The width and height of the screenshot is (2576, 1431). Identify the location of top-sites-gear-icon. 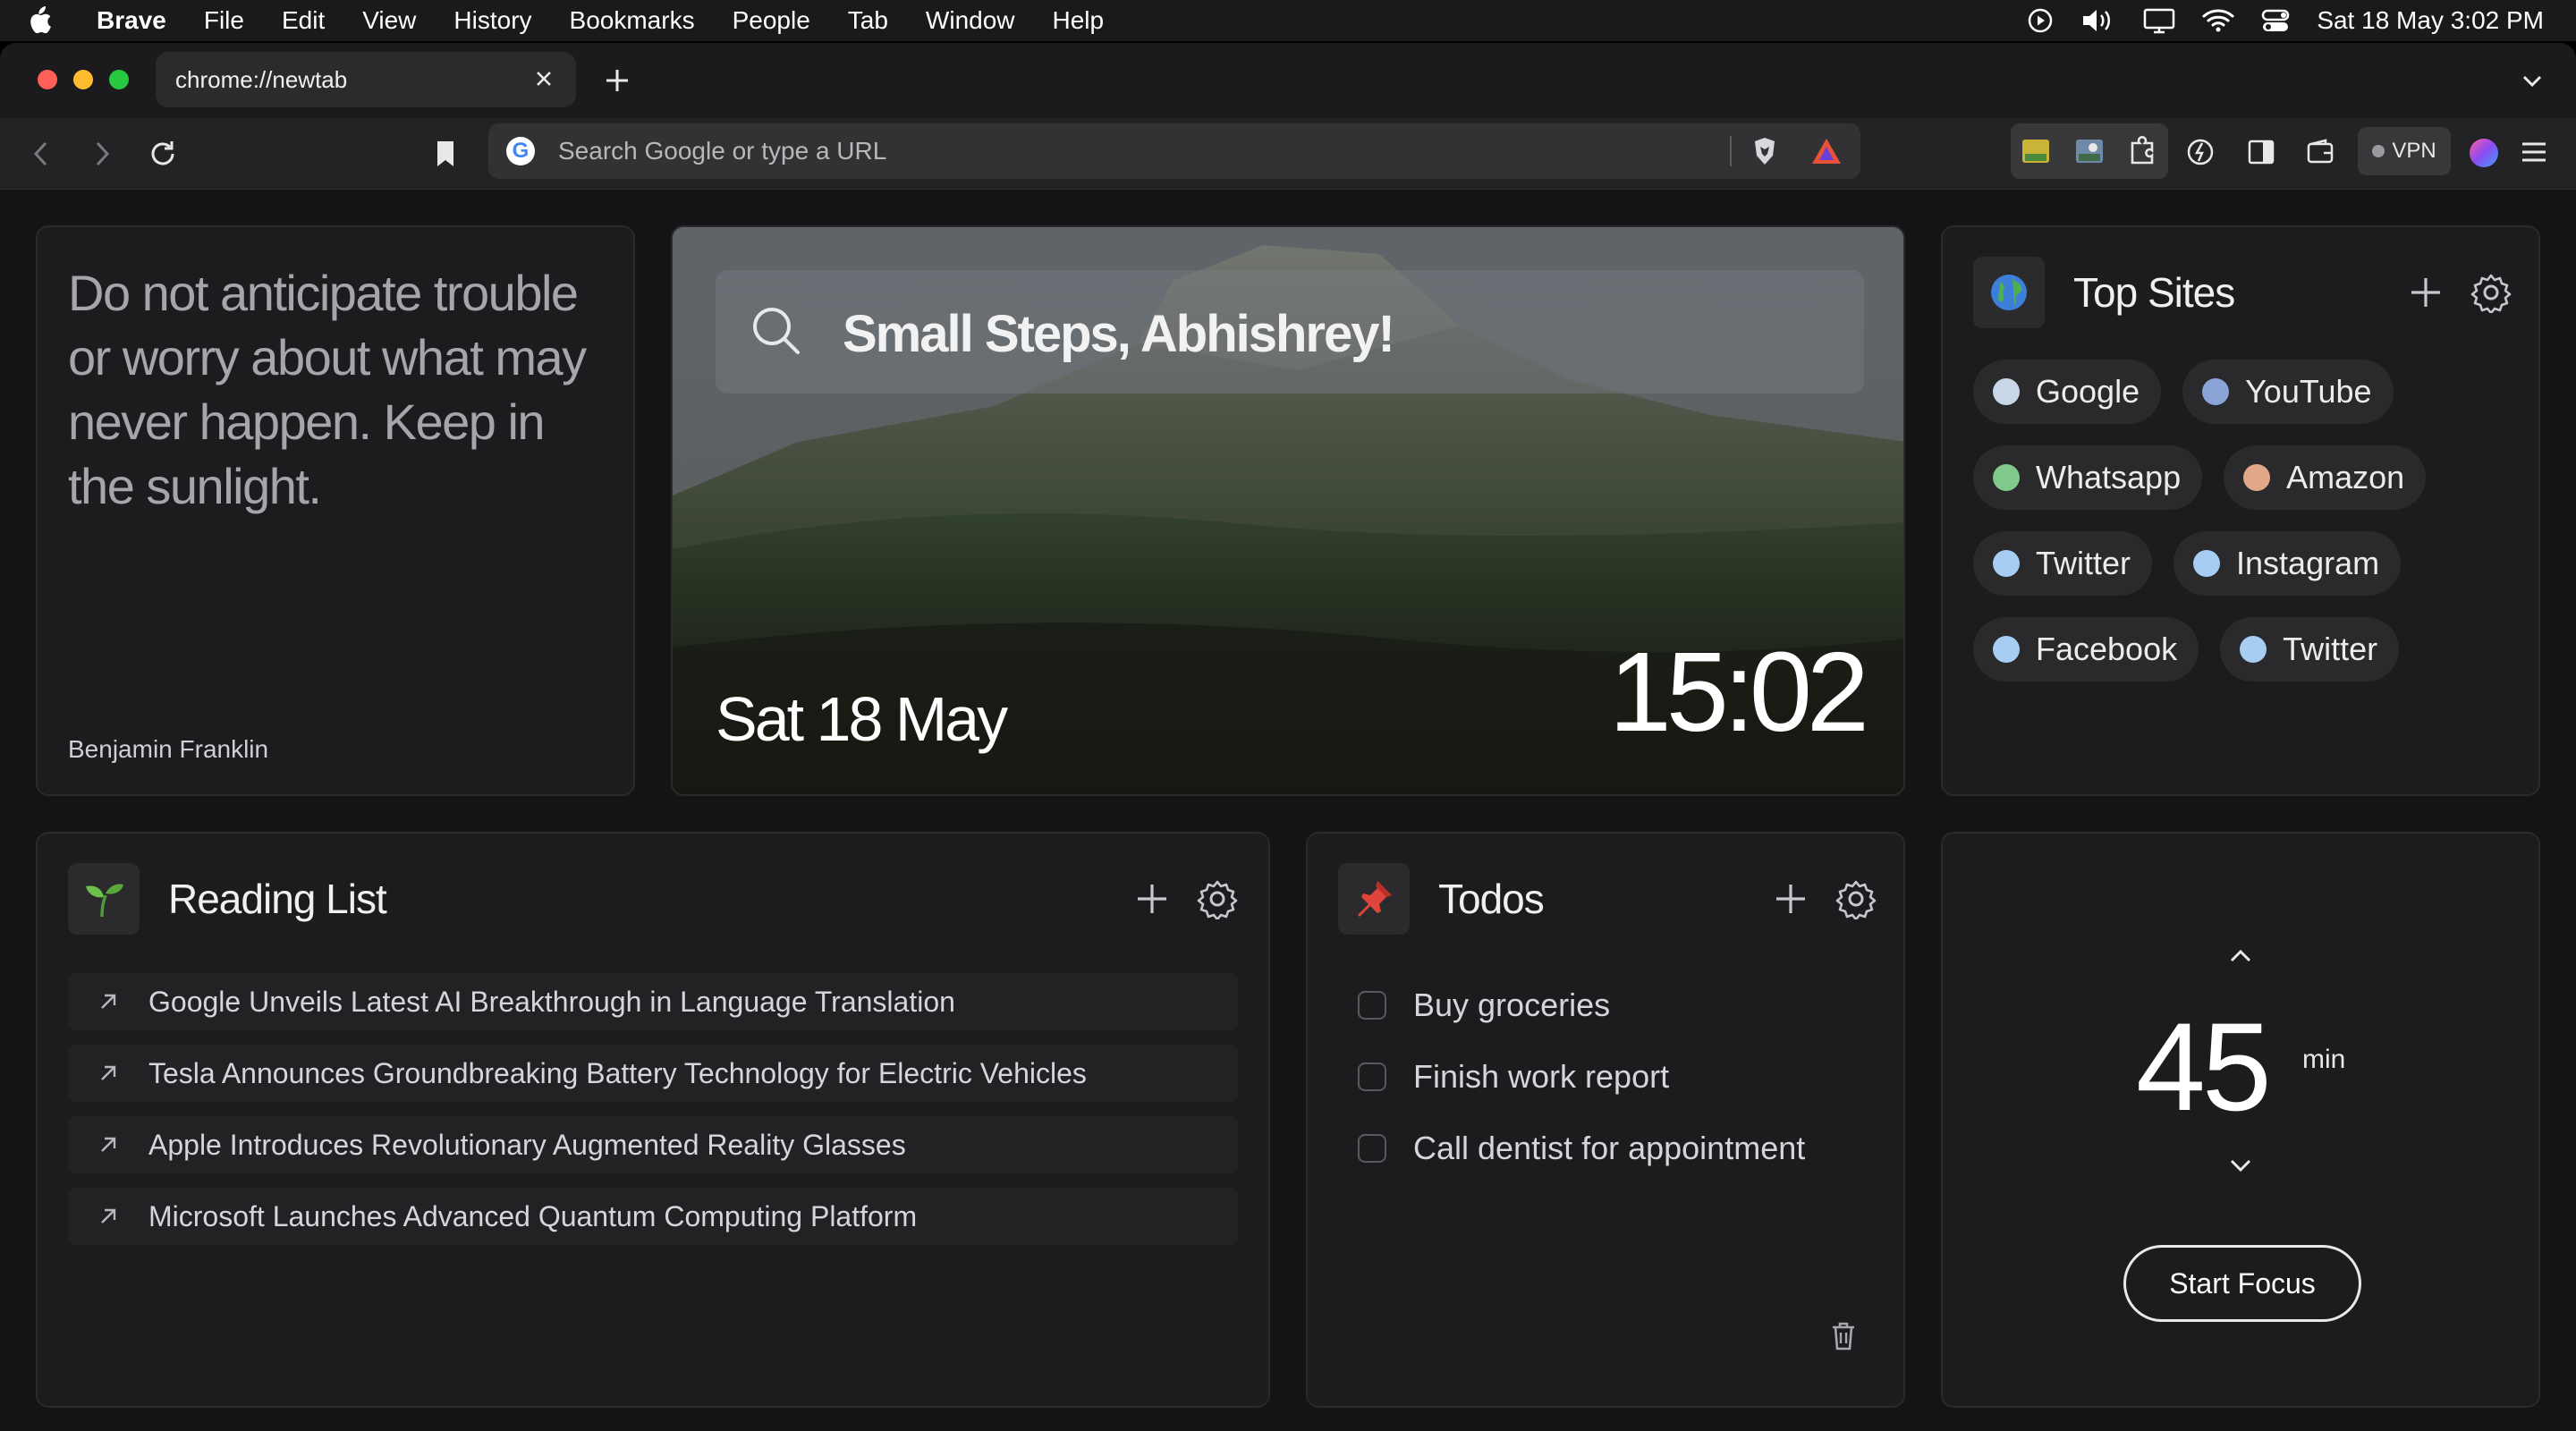
(2491, 293).